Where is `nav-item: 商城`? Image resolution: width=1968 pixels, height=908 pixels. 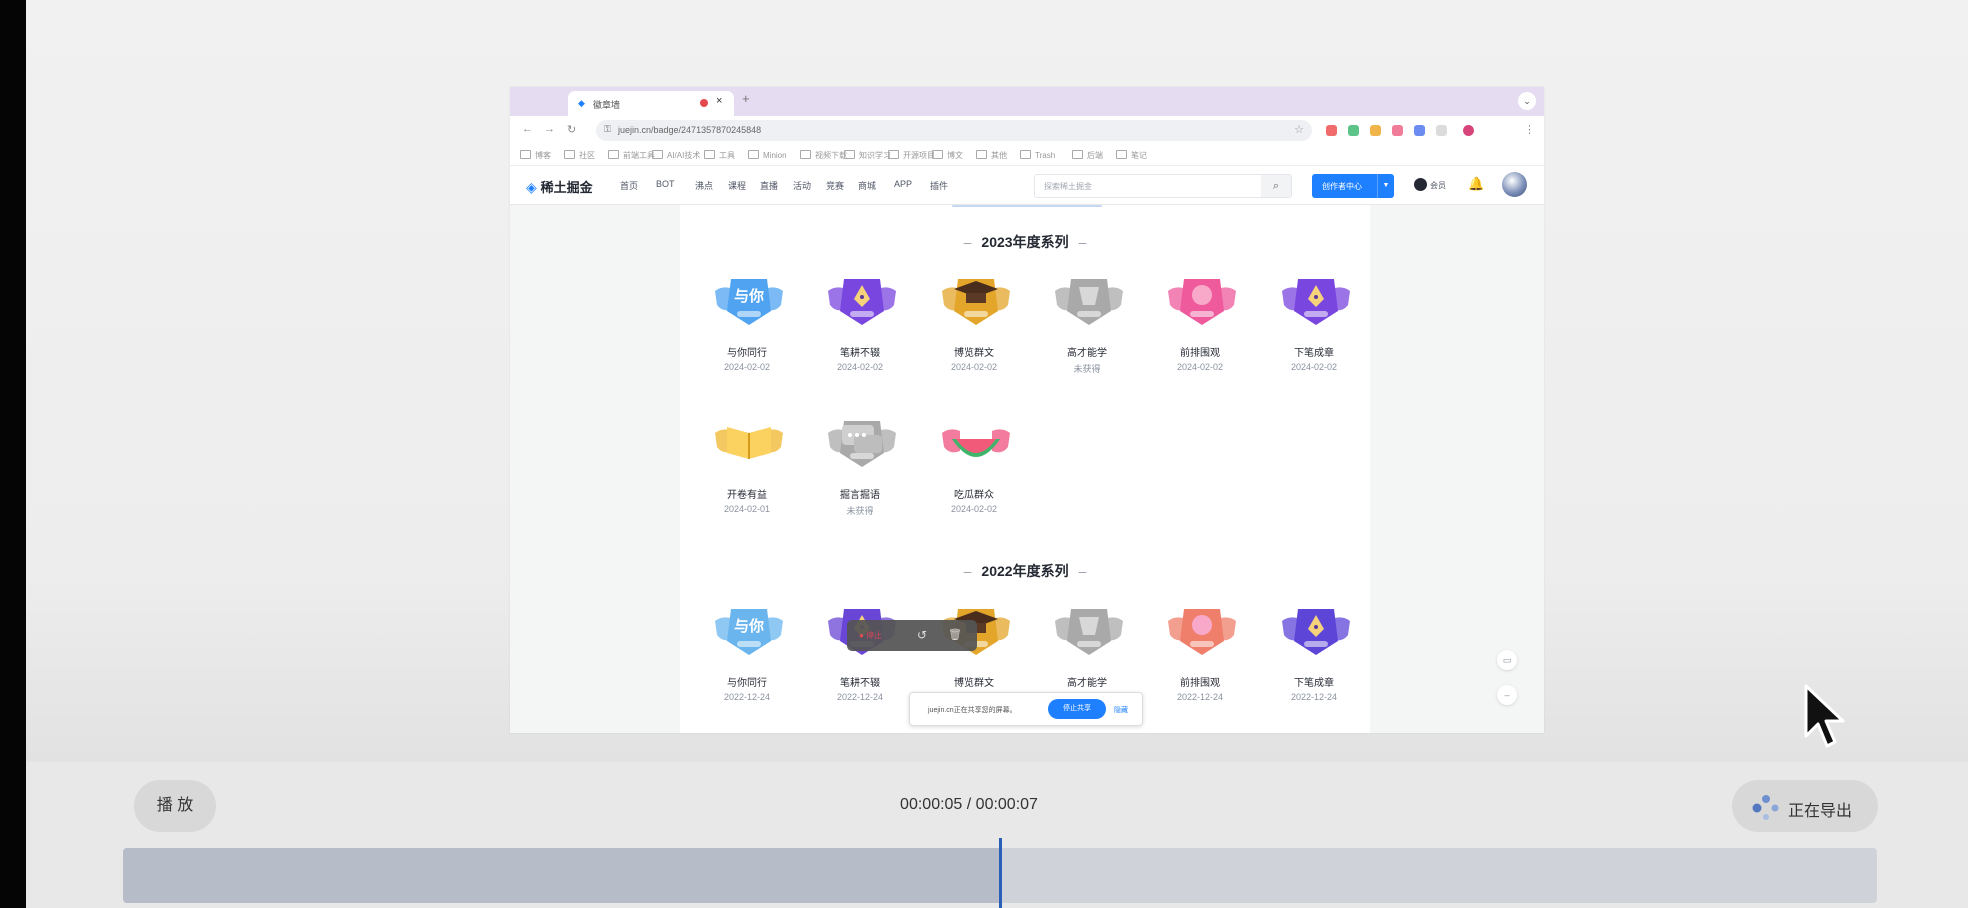 nav-item: 商城 is located at coordinates (867, 185).